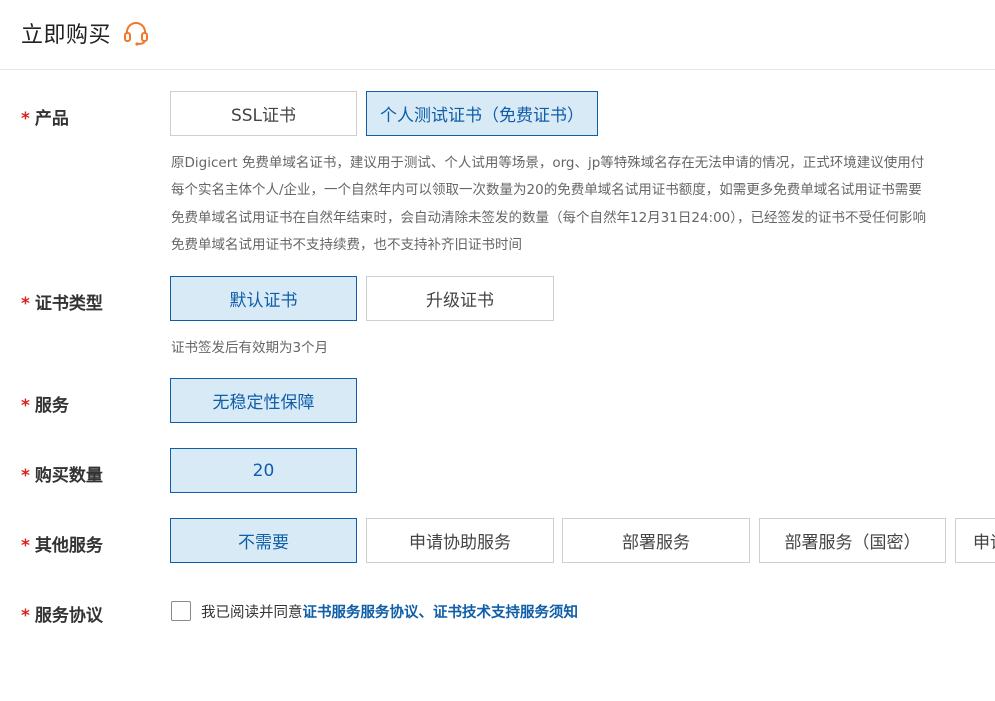  I want to click on other-service-option-deploy-sm: 部署服务（国密）, so click(852, 540).